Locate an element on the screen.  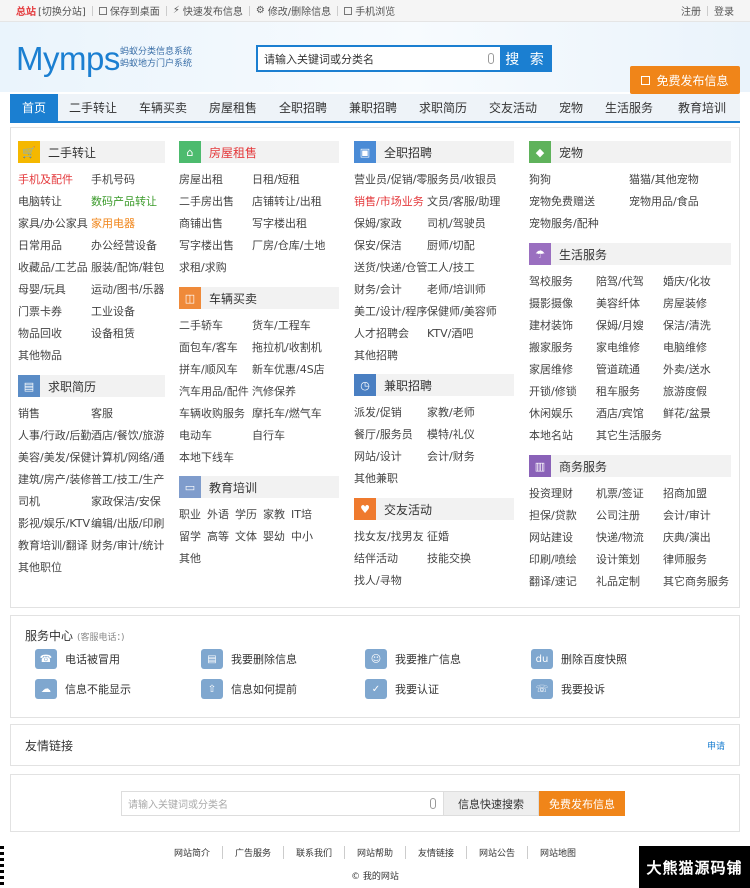
category-item-link: 求租/求购 is located at coordinates (215, 268).